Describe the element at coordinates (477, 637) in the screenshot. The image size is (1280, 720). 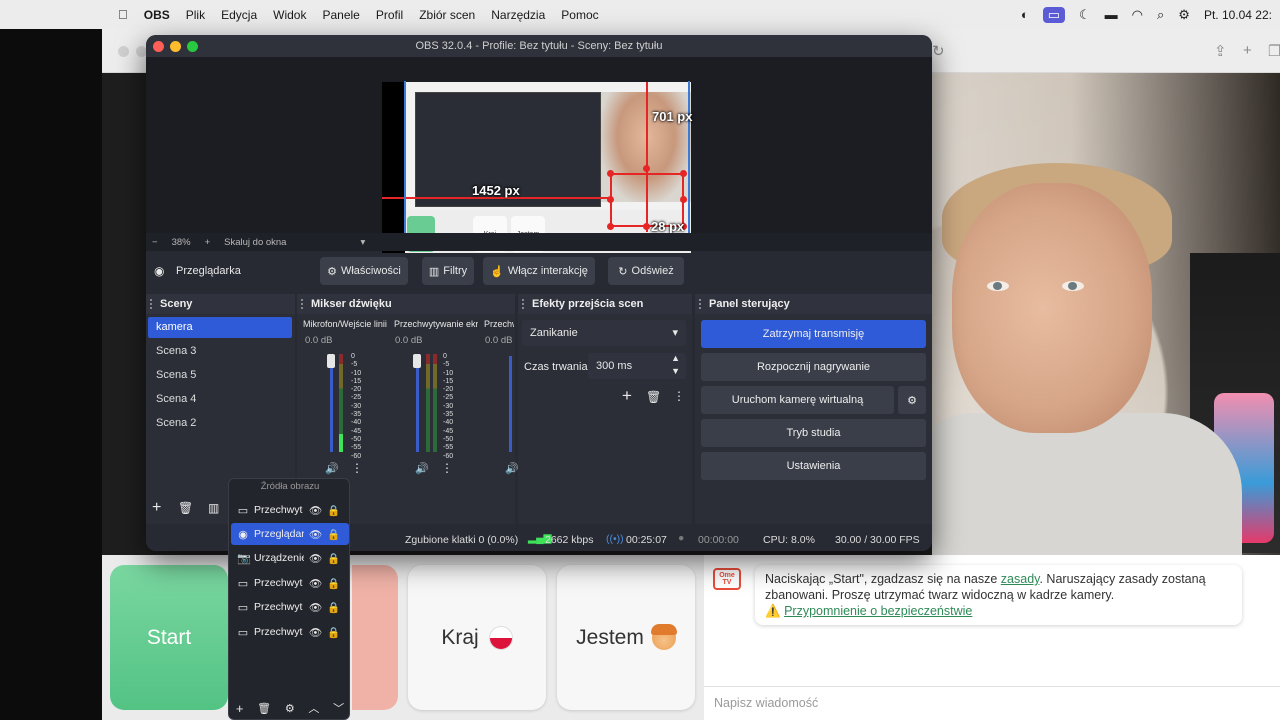
I see `country-button: Kraj` at that location.